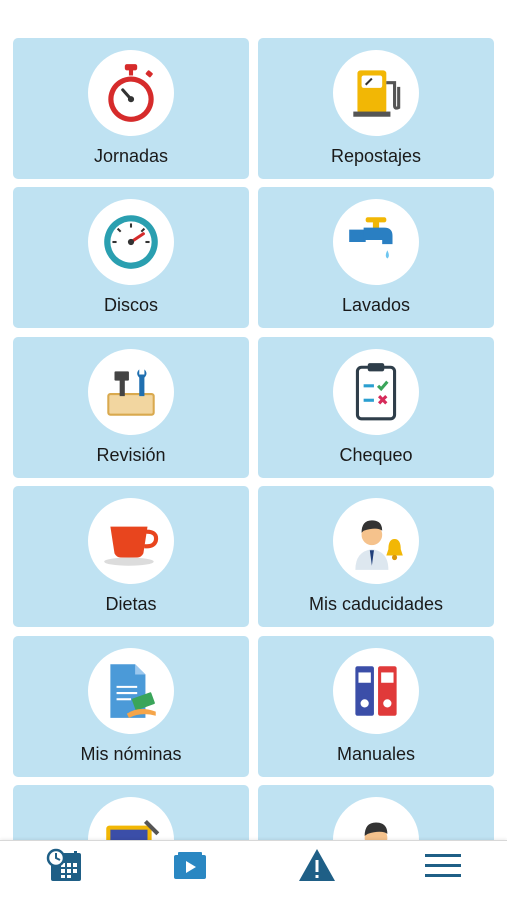 The width and height of the screenshot is (507, 901). What do you see at coordinates (376, 455) in the screenshot?
I see `tile-label: Chequeo` at bounding box center [376, 455].